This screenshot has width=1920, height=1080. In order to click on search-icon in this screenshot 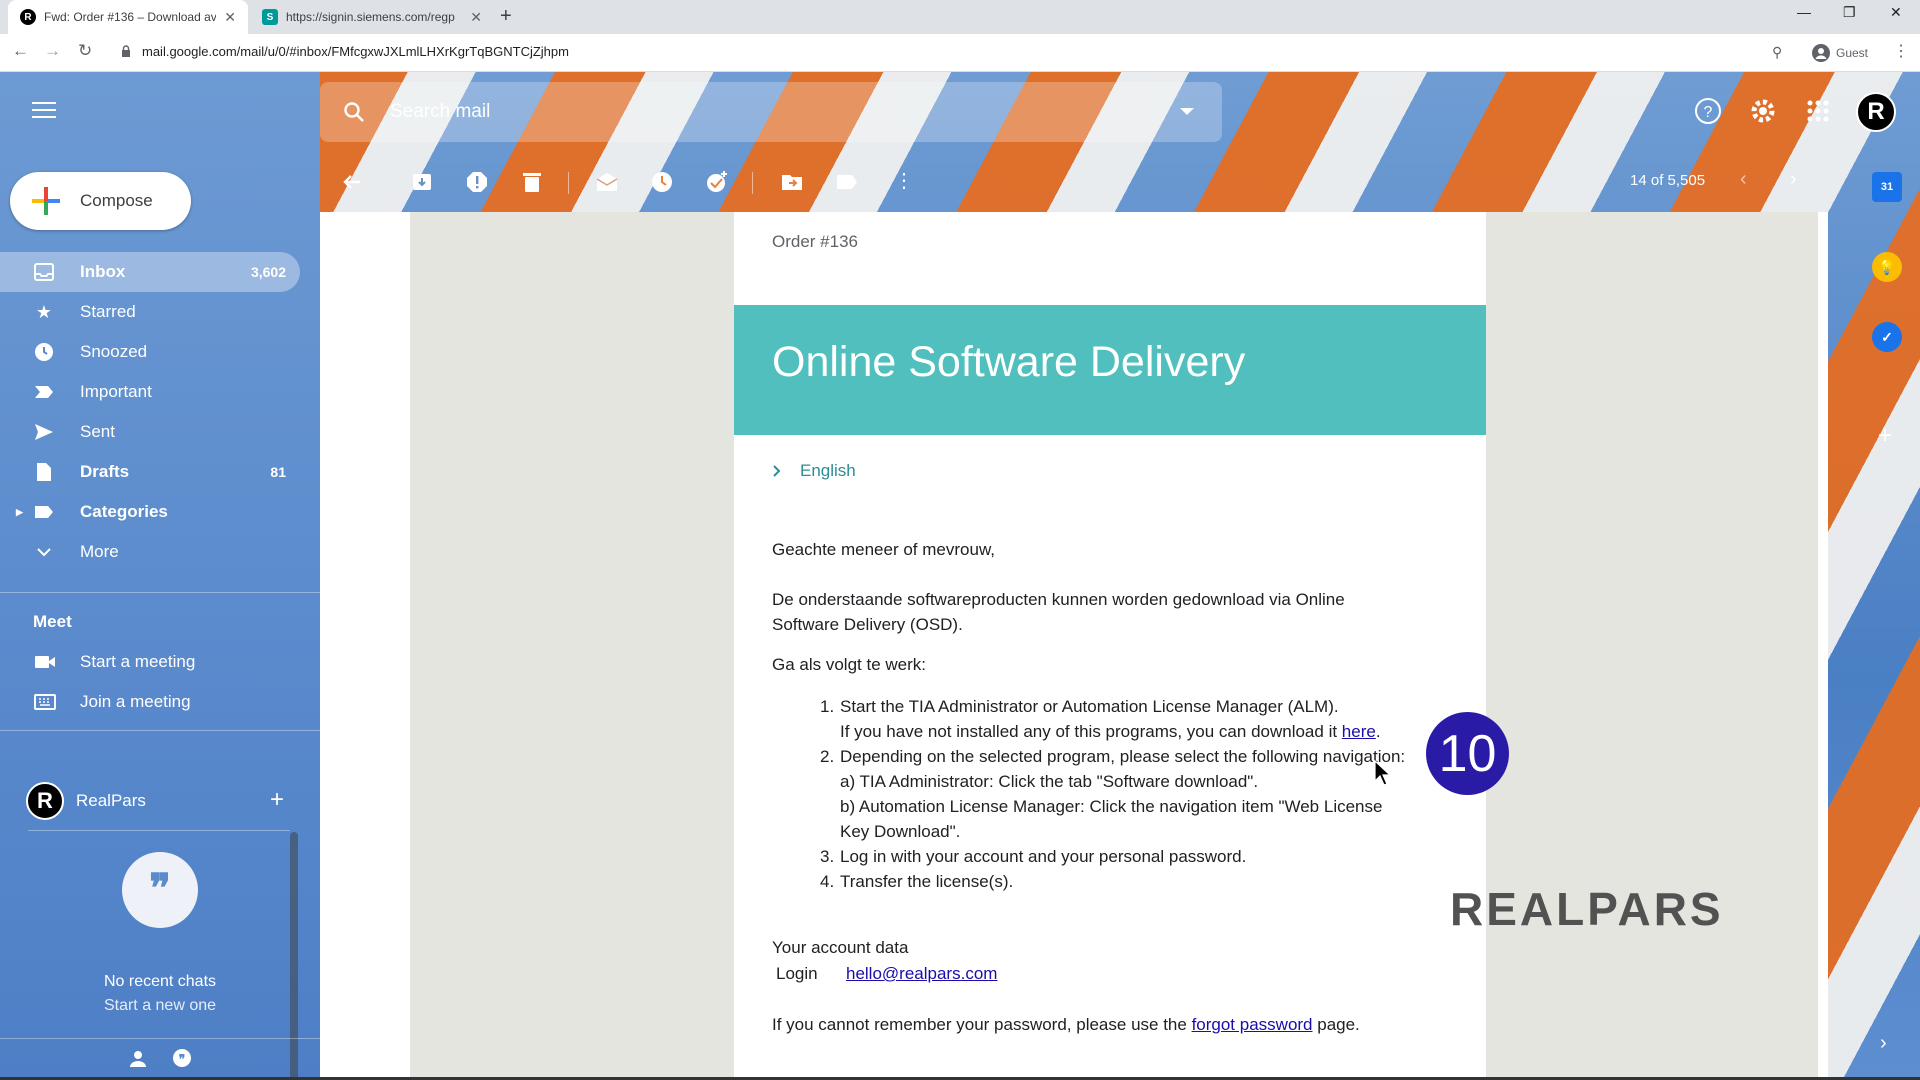, I will do `click(354, 112)`.